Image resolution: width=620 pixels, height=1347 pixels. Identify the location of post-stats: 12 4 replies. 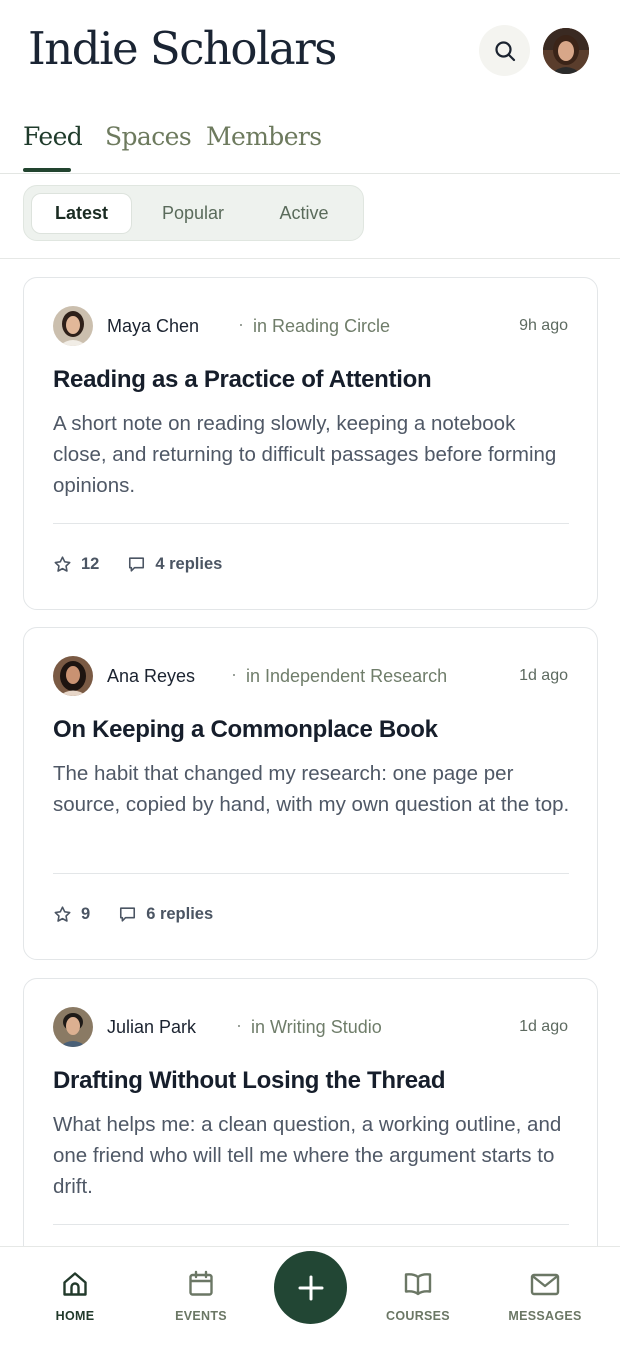
(137, 564).